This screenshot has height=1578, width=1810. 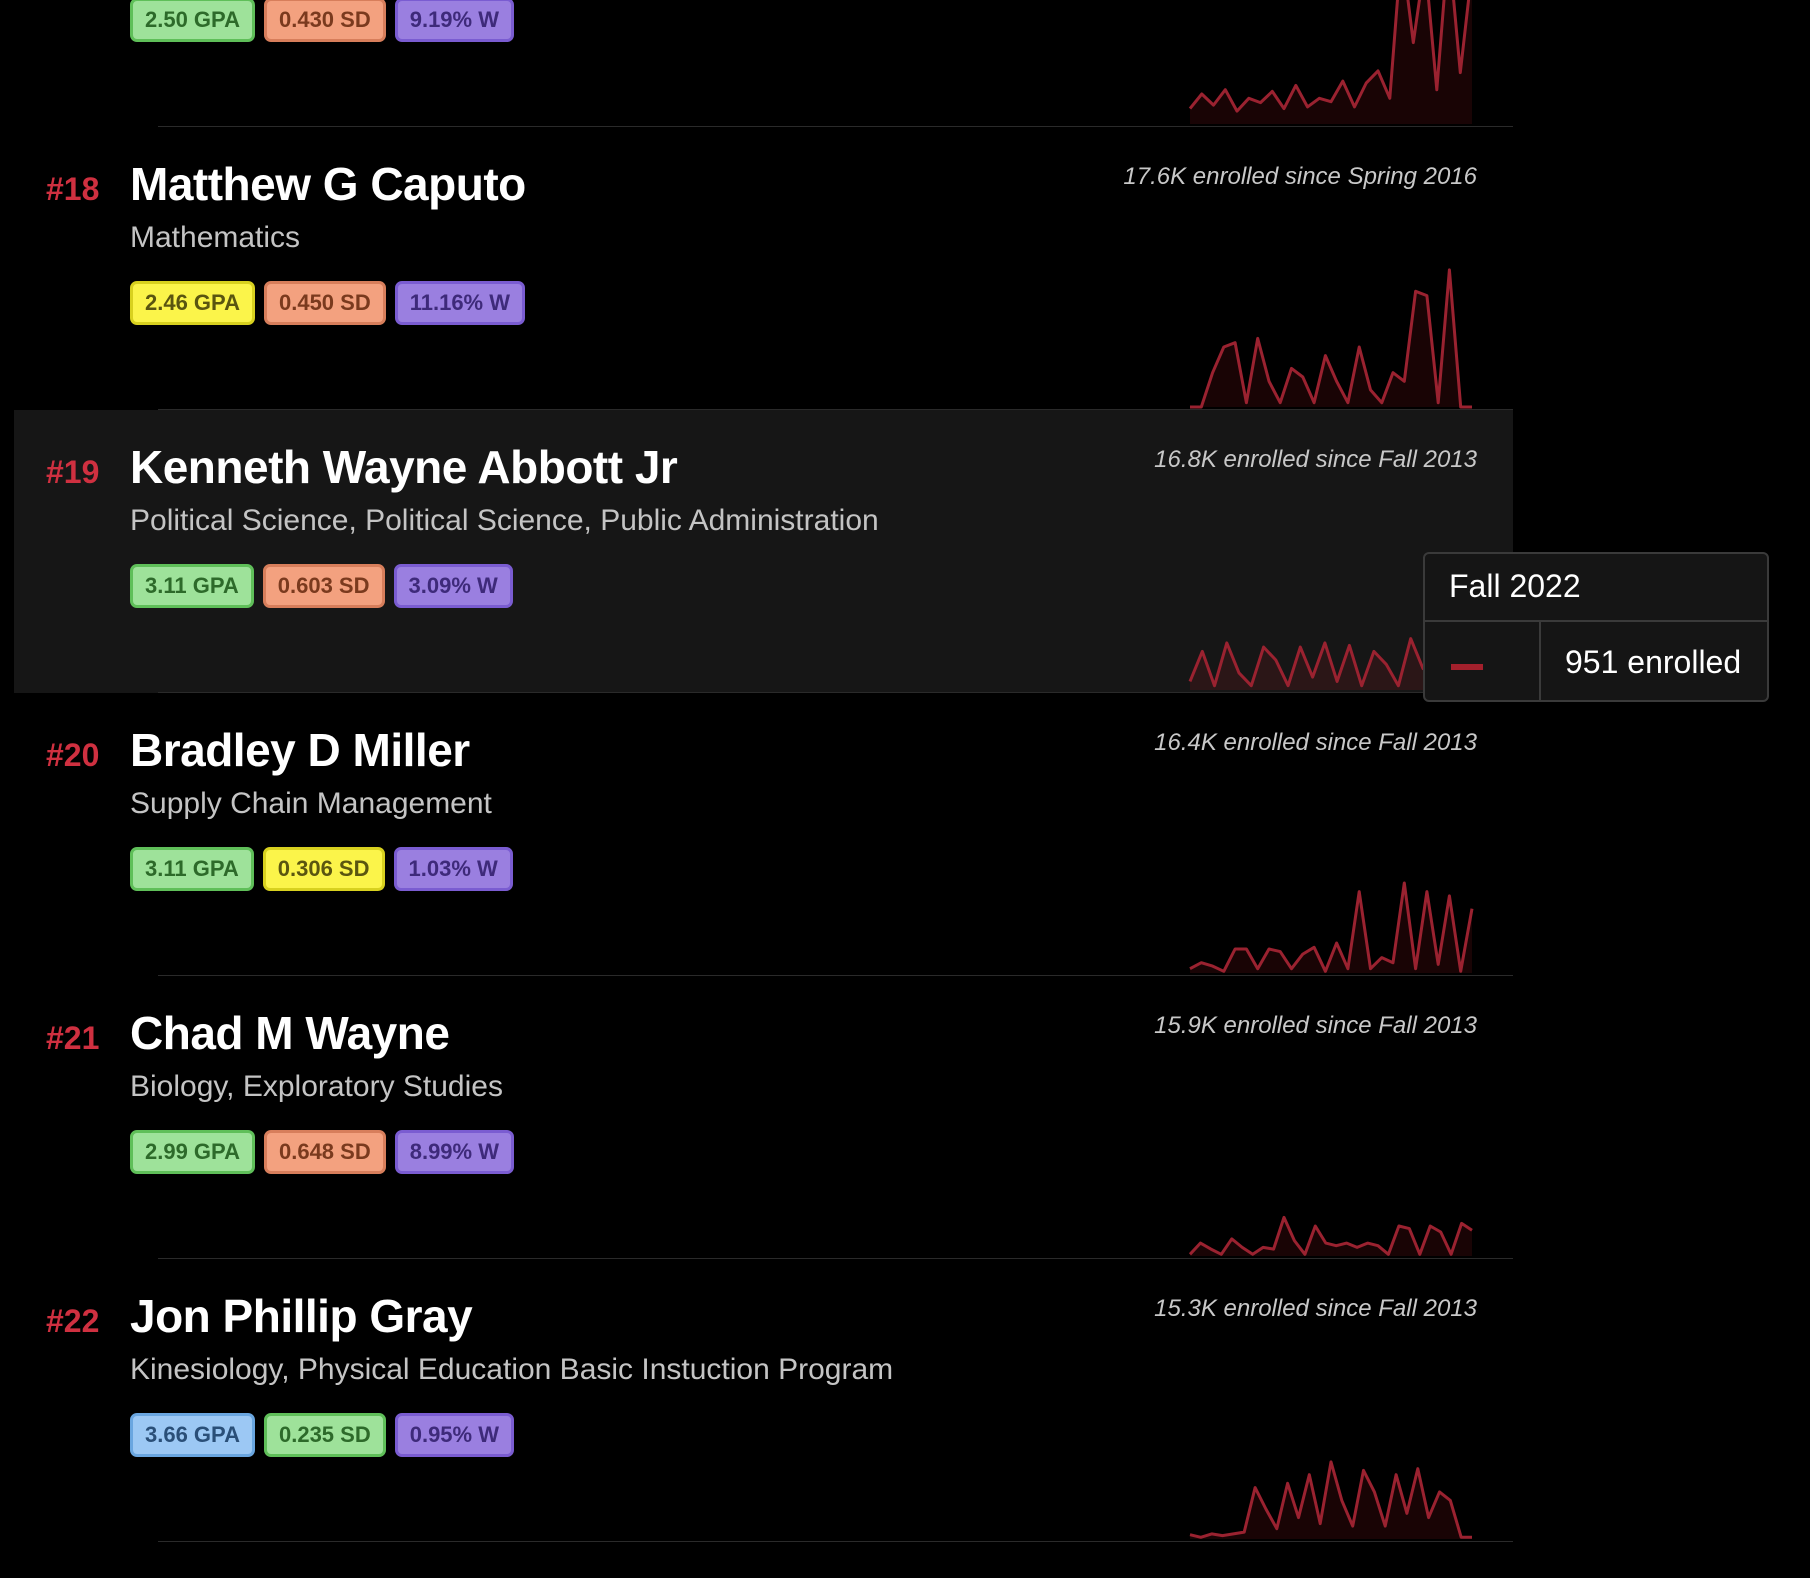 What do you see at coordinates (1653, 662) in the screenshot?
I see `tooltip-value: 951 enrolled` at bounding box center [1653, 662].